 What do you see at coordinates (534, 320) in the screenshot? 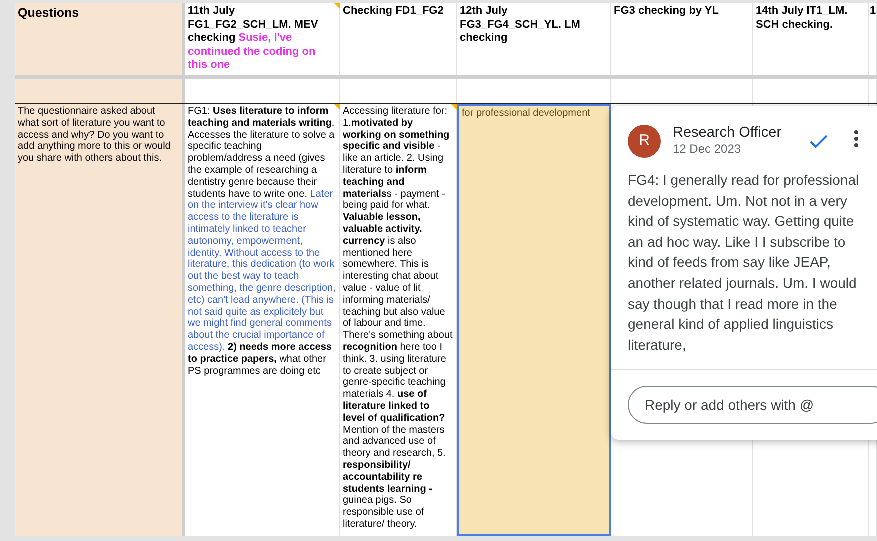
I see `selected-cell: for professional development` at bounding box center [534, 320].